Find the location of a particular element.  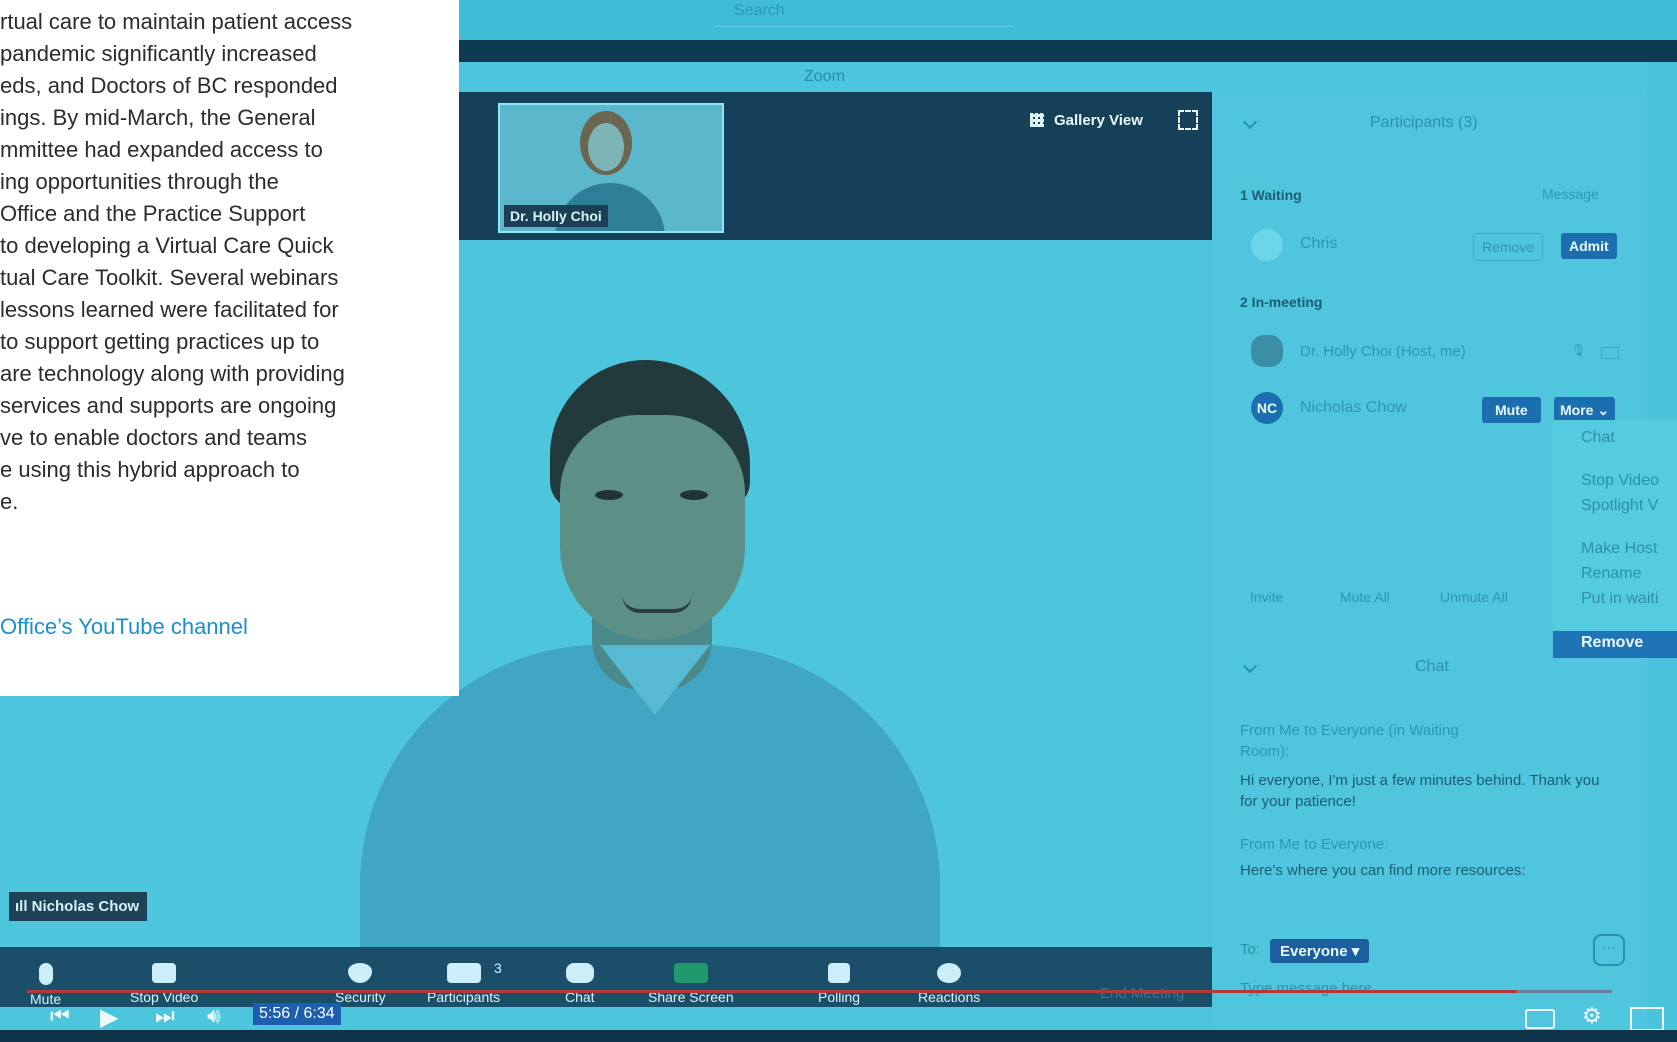

play-icon: ▶ is located at coordinates (109, 1017).